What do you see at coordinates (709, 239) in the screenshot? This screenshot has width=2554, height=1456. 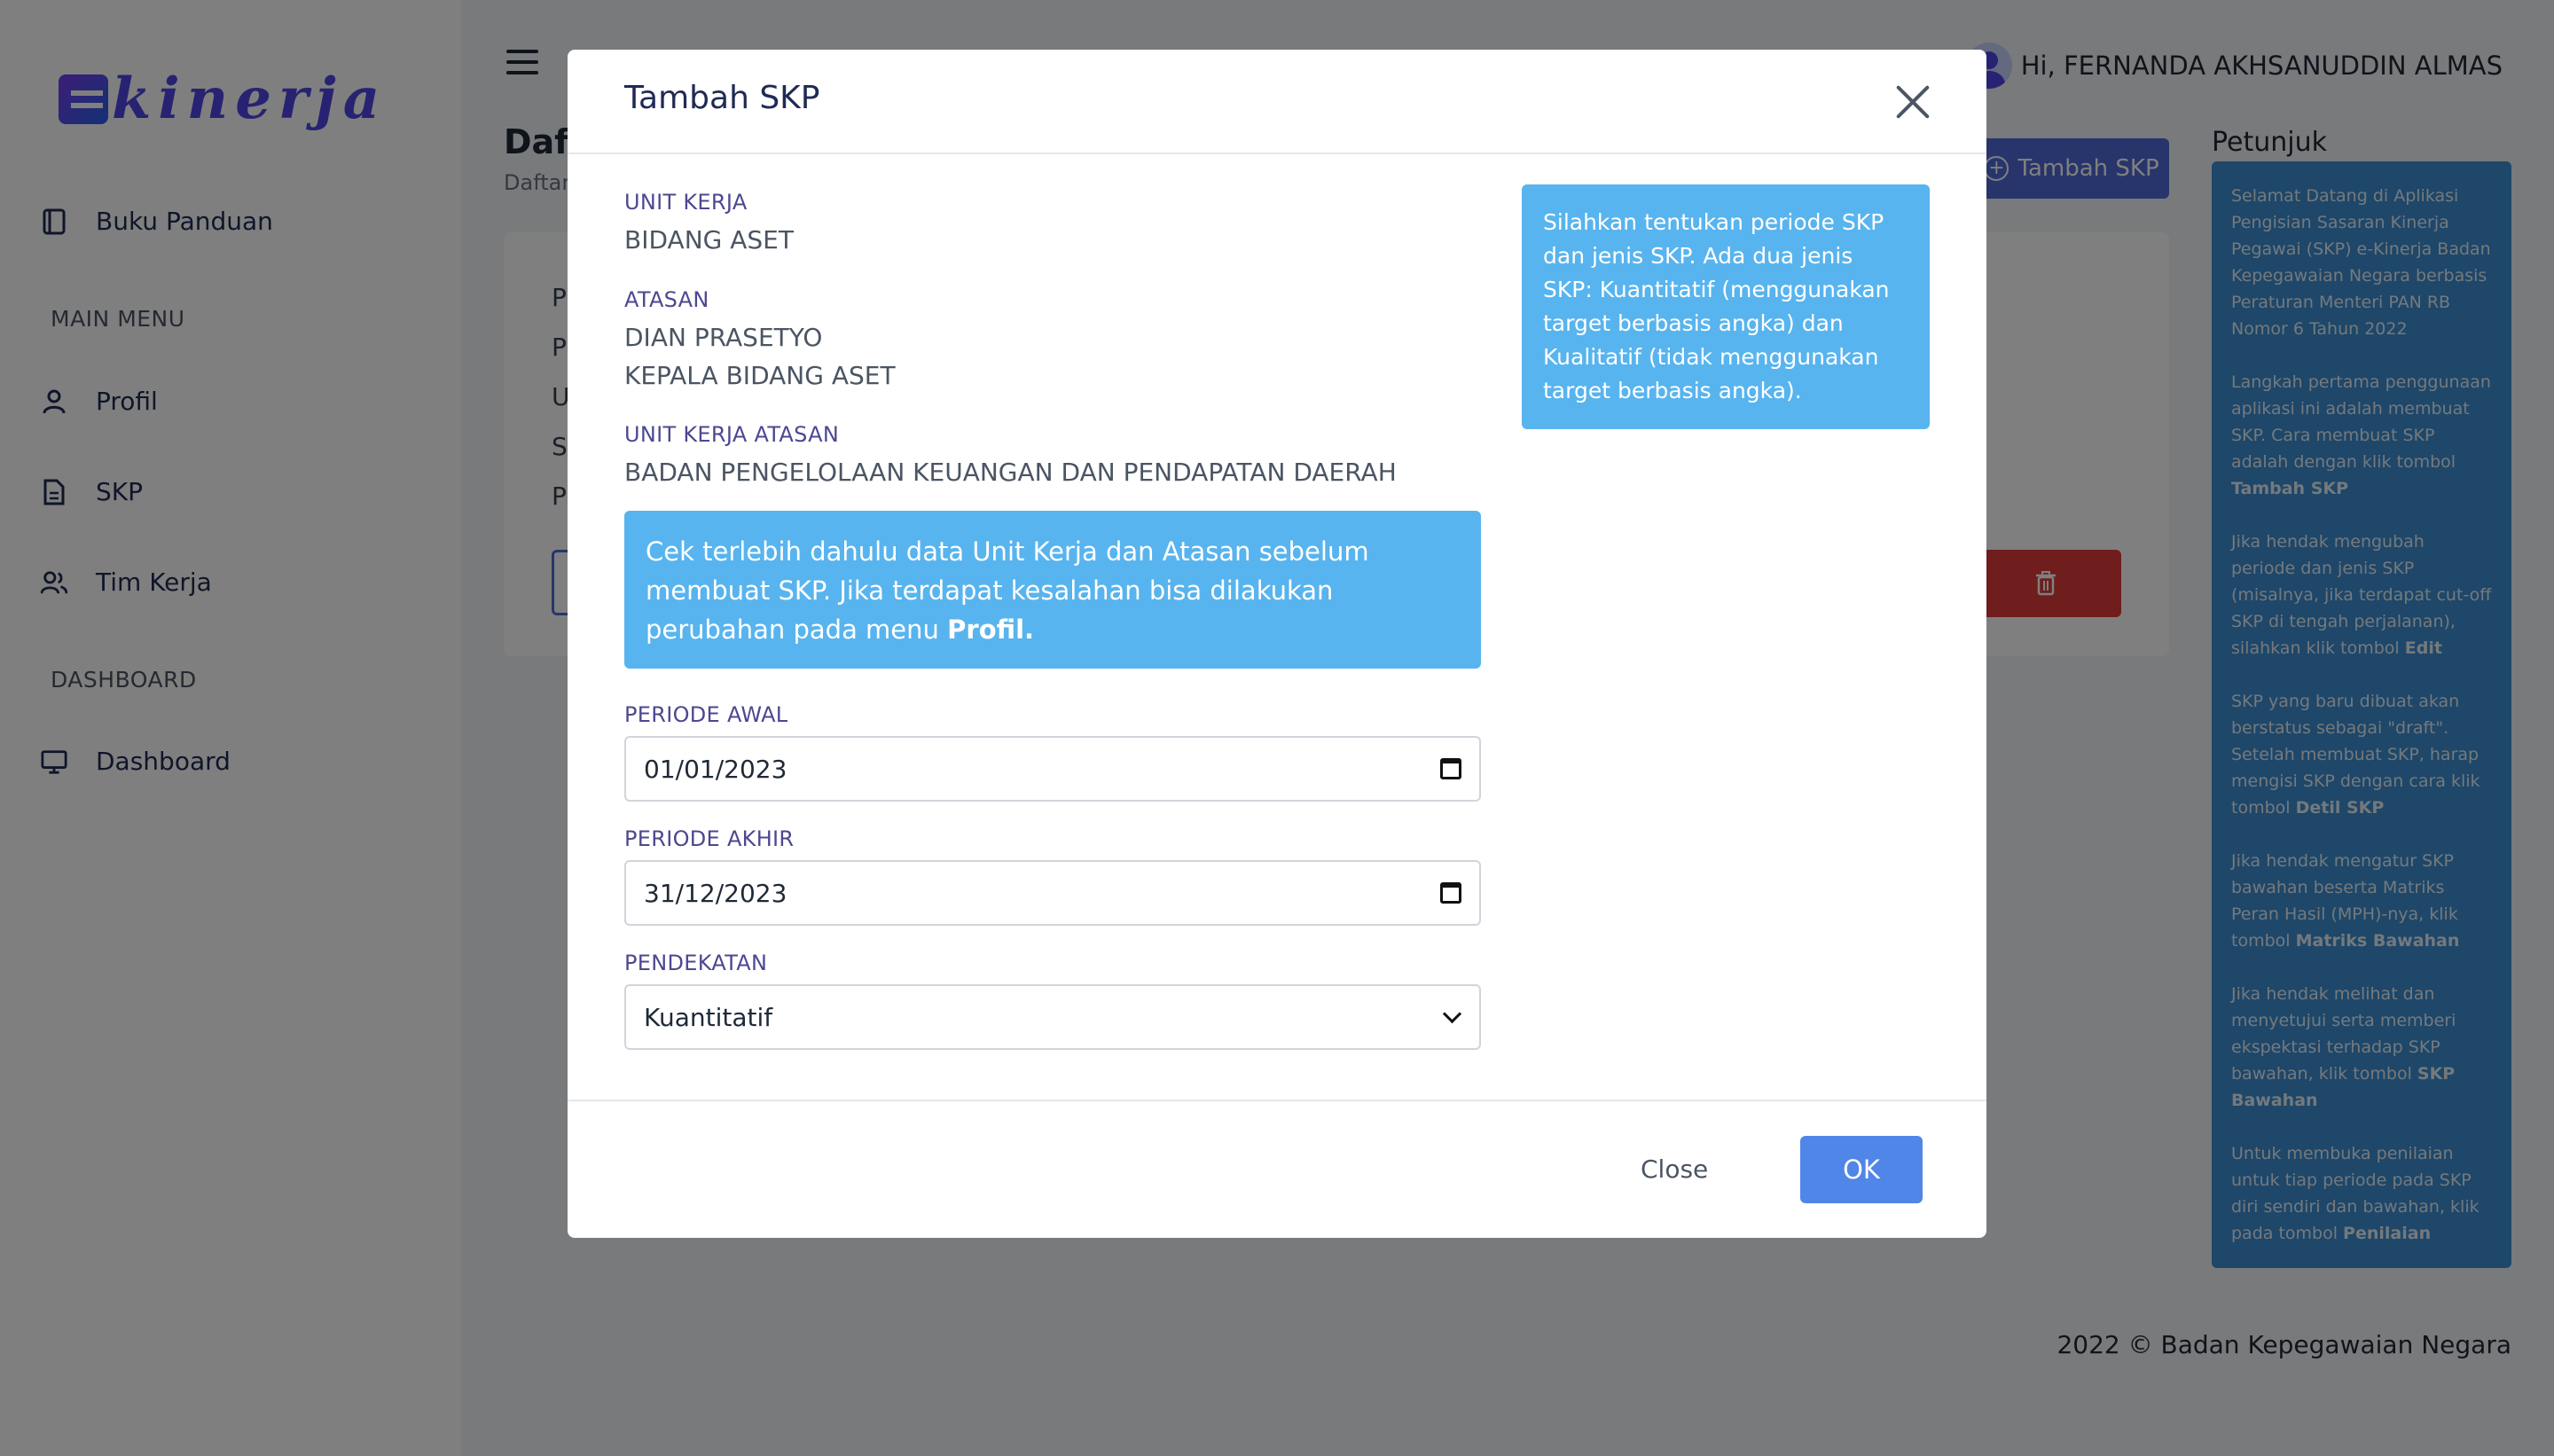 I see `unit-kerja-value: BIDANG ASET` at bounding box center [709, 239].